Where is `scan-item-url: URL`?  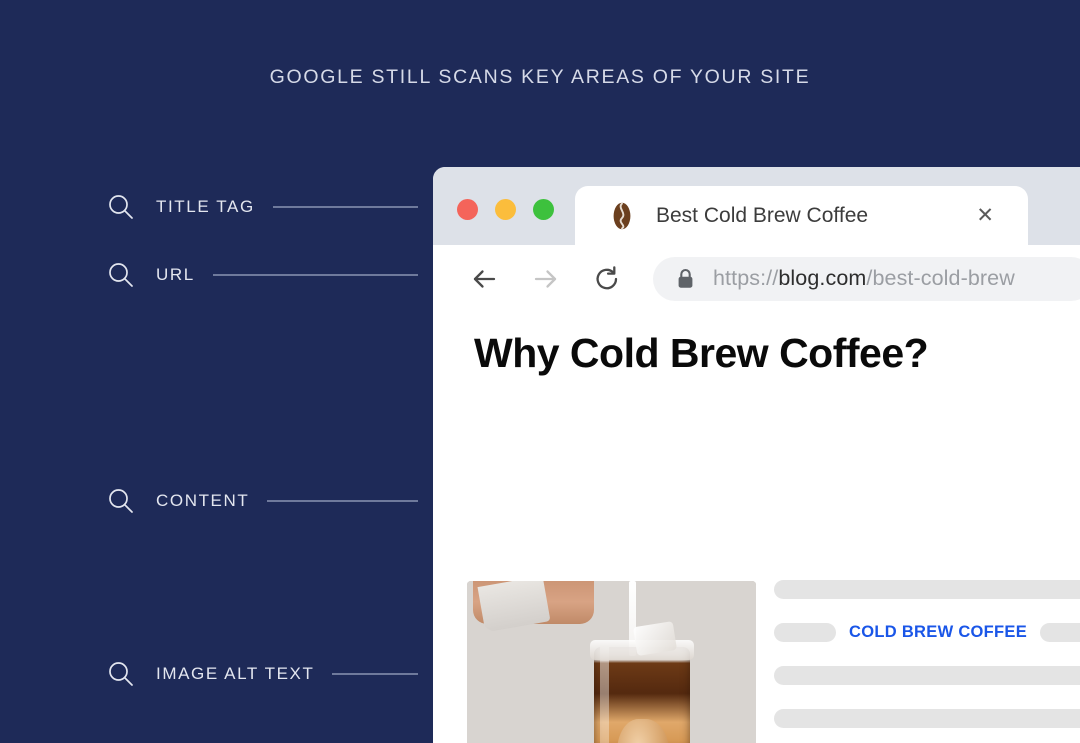
scan-item-url: URL is located at coordinates (216, 275).